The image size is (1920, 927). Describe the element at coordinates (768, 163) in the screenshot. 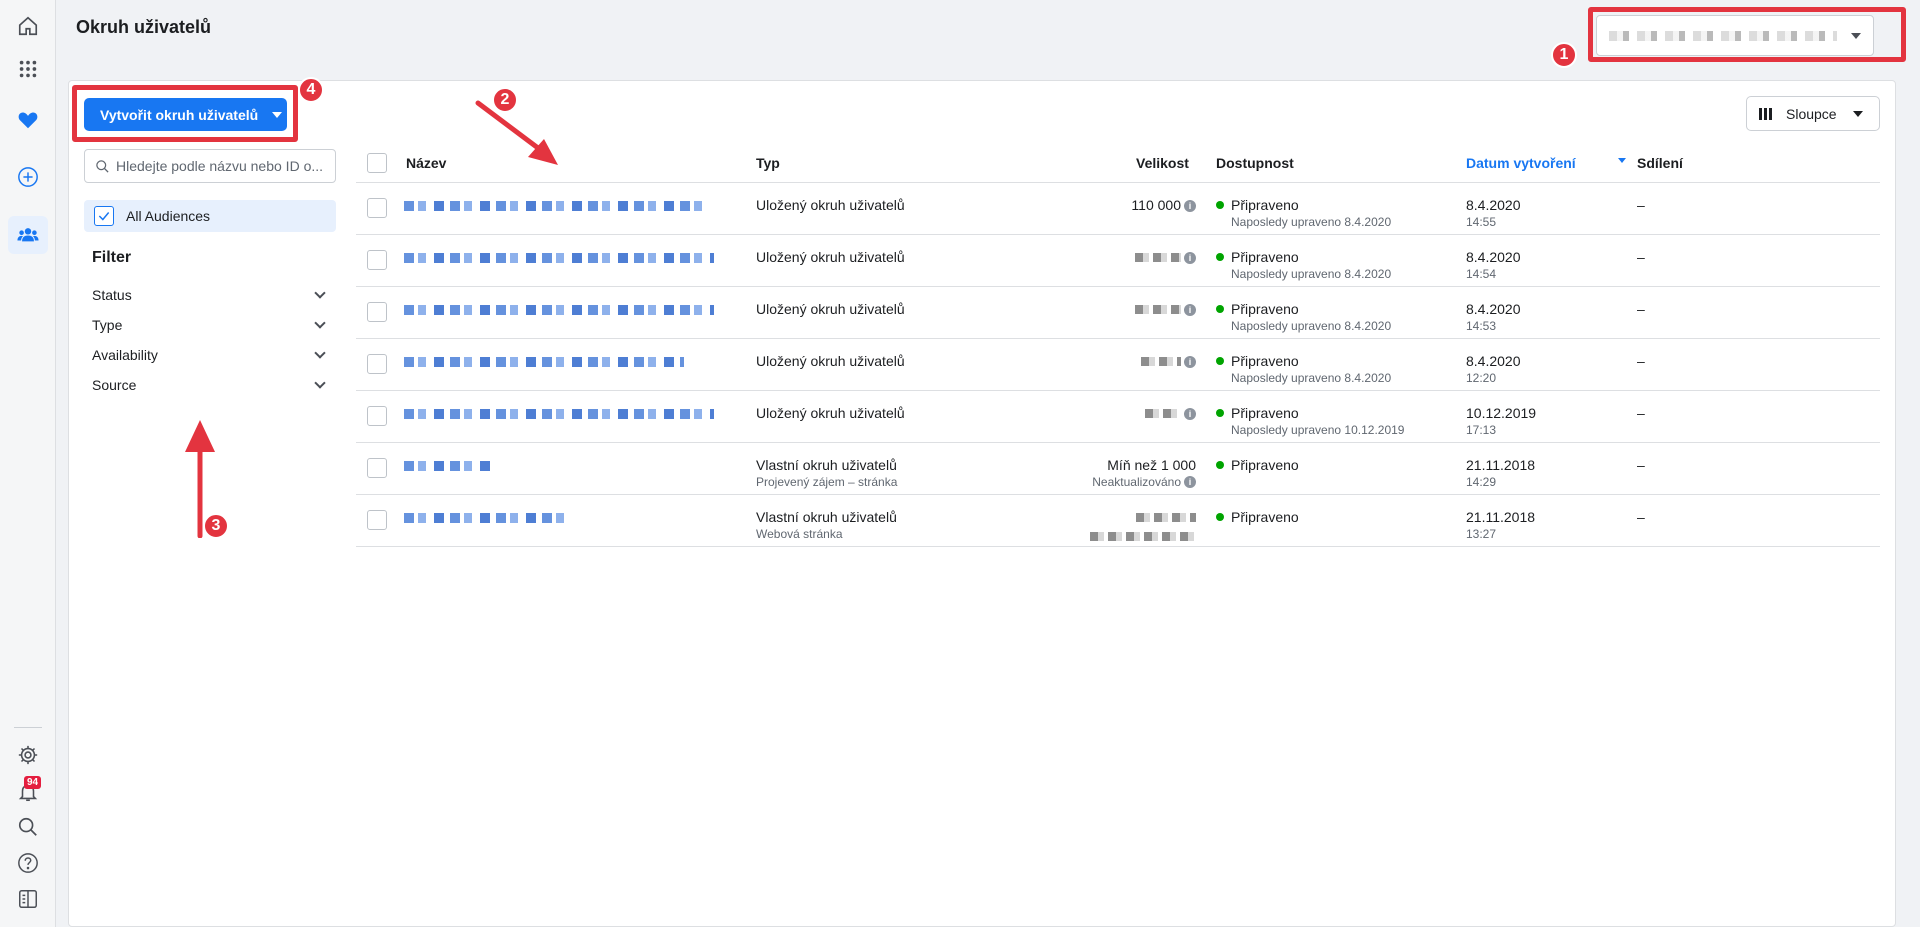

I see `column-header-type: Typ` at that location.